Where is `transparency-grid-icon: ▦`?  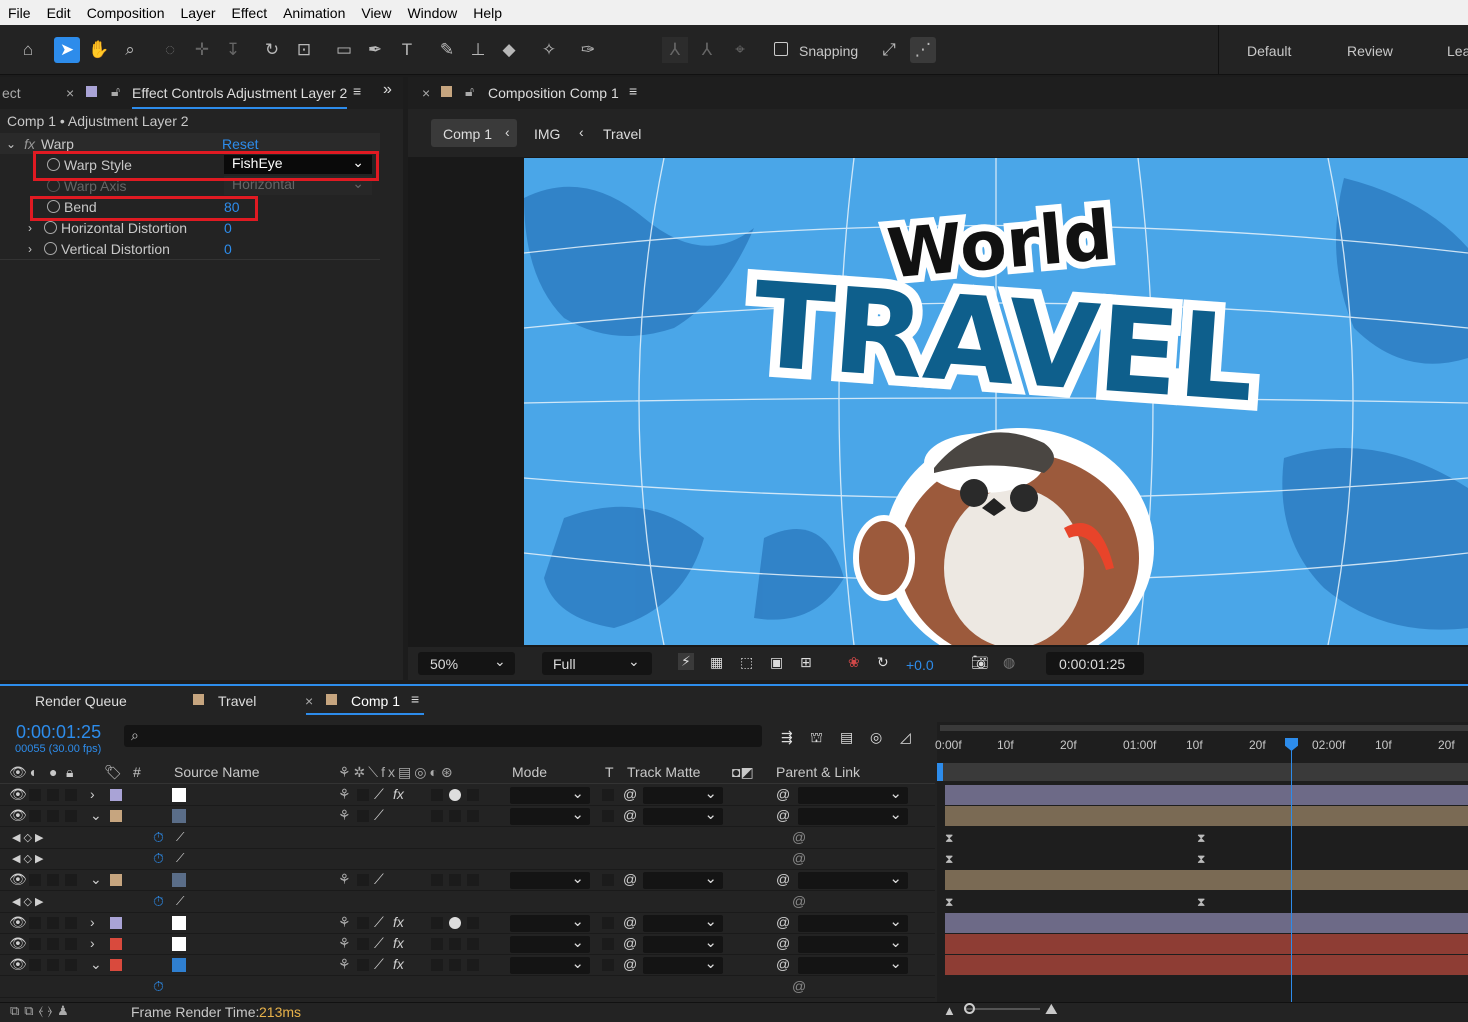 transparency-grid-icon: ▦ is located at coordinates (716, 662).